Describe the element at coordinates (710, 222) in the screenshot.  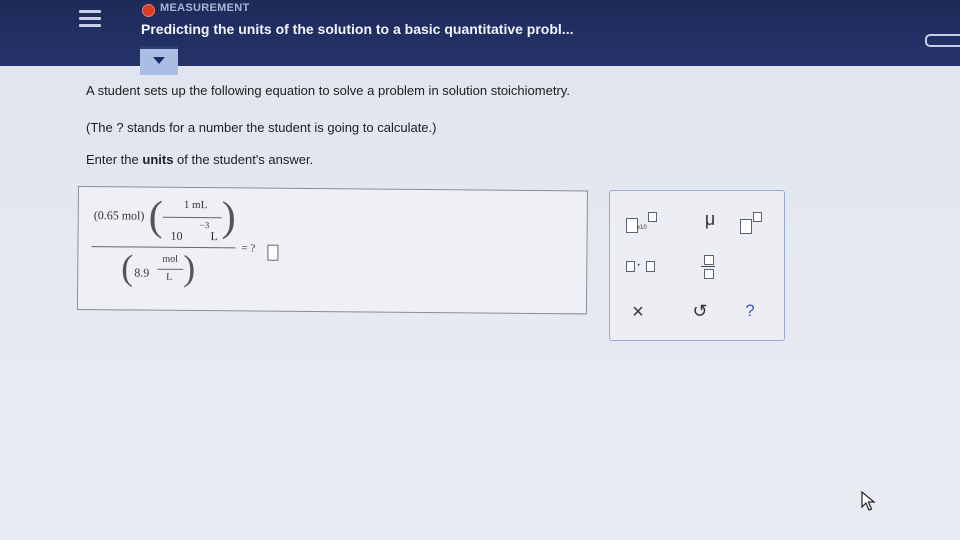
I see `micro-button: μ` at that location.